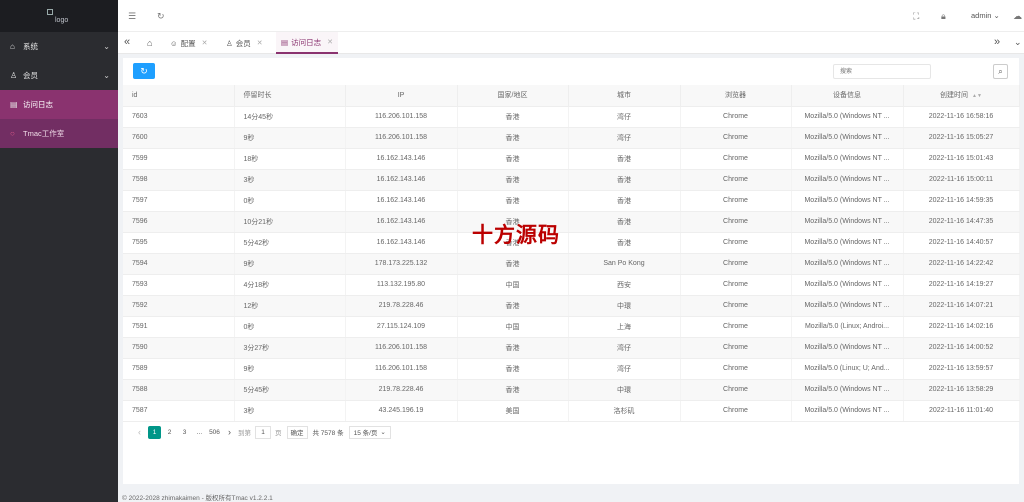 This screenshot has width=1024, height=502. Describe the element at coordinates (847, 96) in the screenshot. I see `column-header-device: 设备信息` at that location.